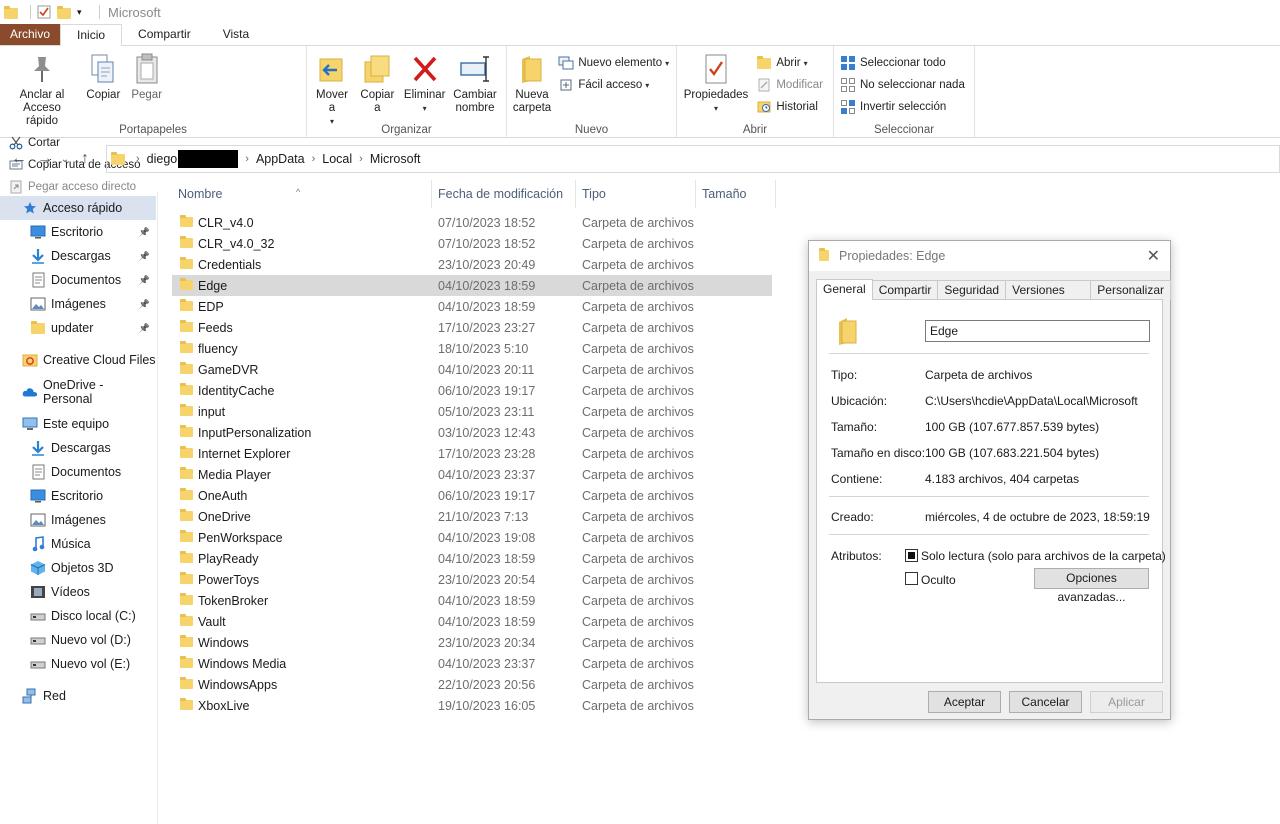 The width and height of the screenshot is (1280, 824). Describe the element at coordinates (989, 256) in the screenshot. I see `dialog-title-bar: Propiedades: Edge ✕` at that location.